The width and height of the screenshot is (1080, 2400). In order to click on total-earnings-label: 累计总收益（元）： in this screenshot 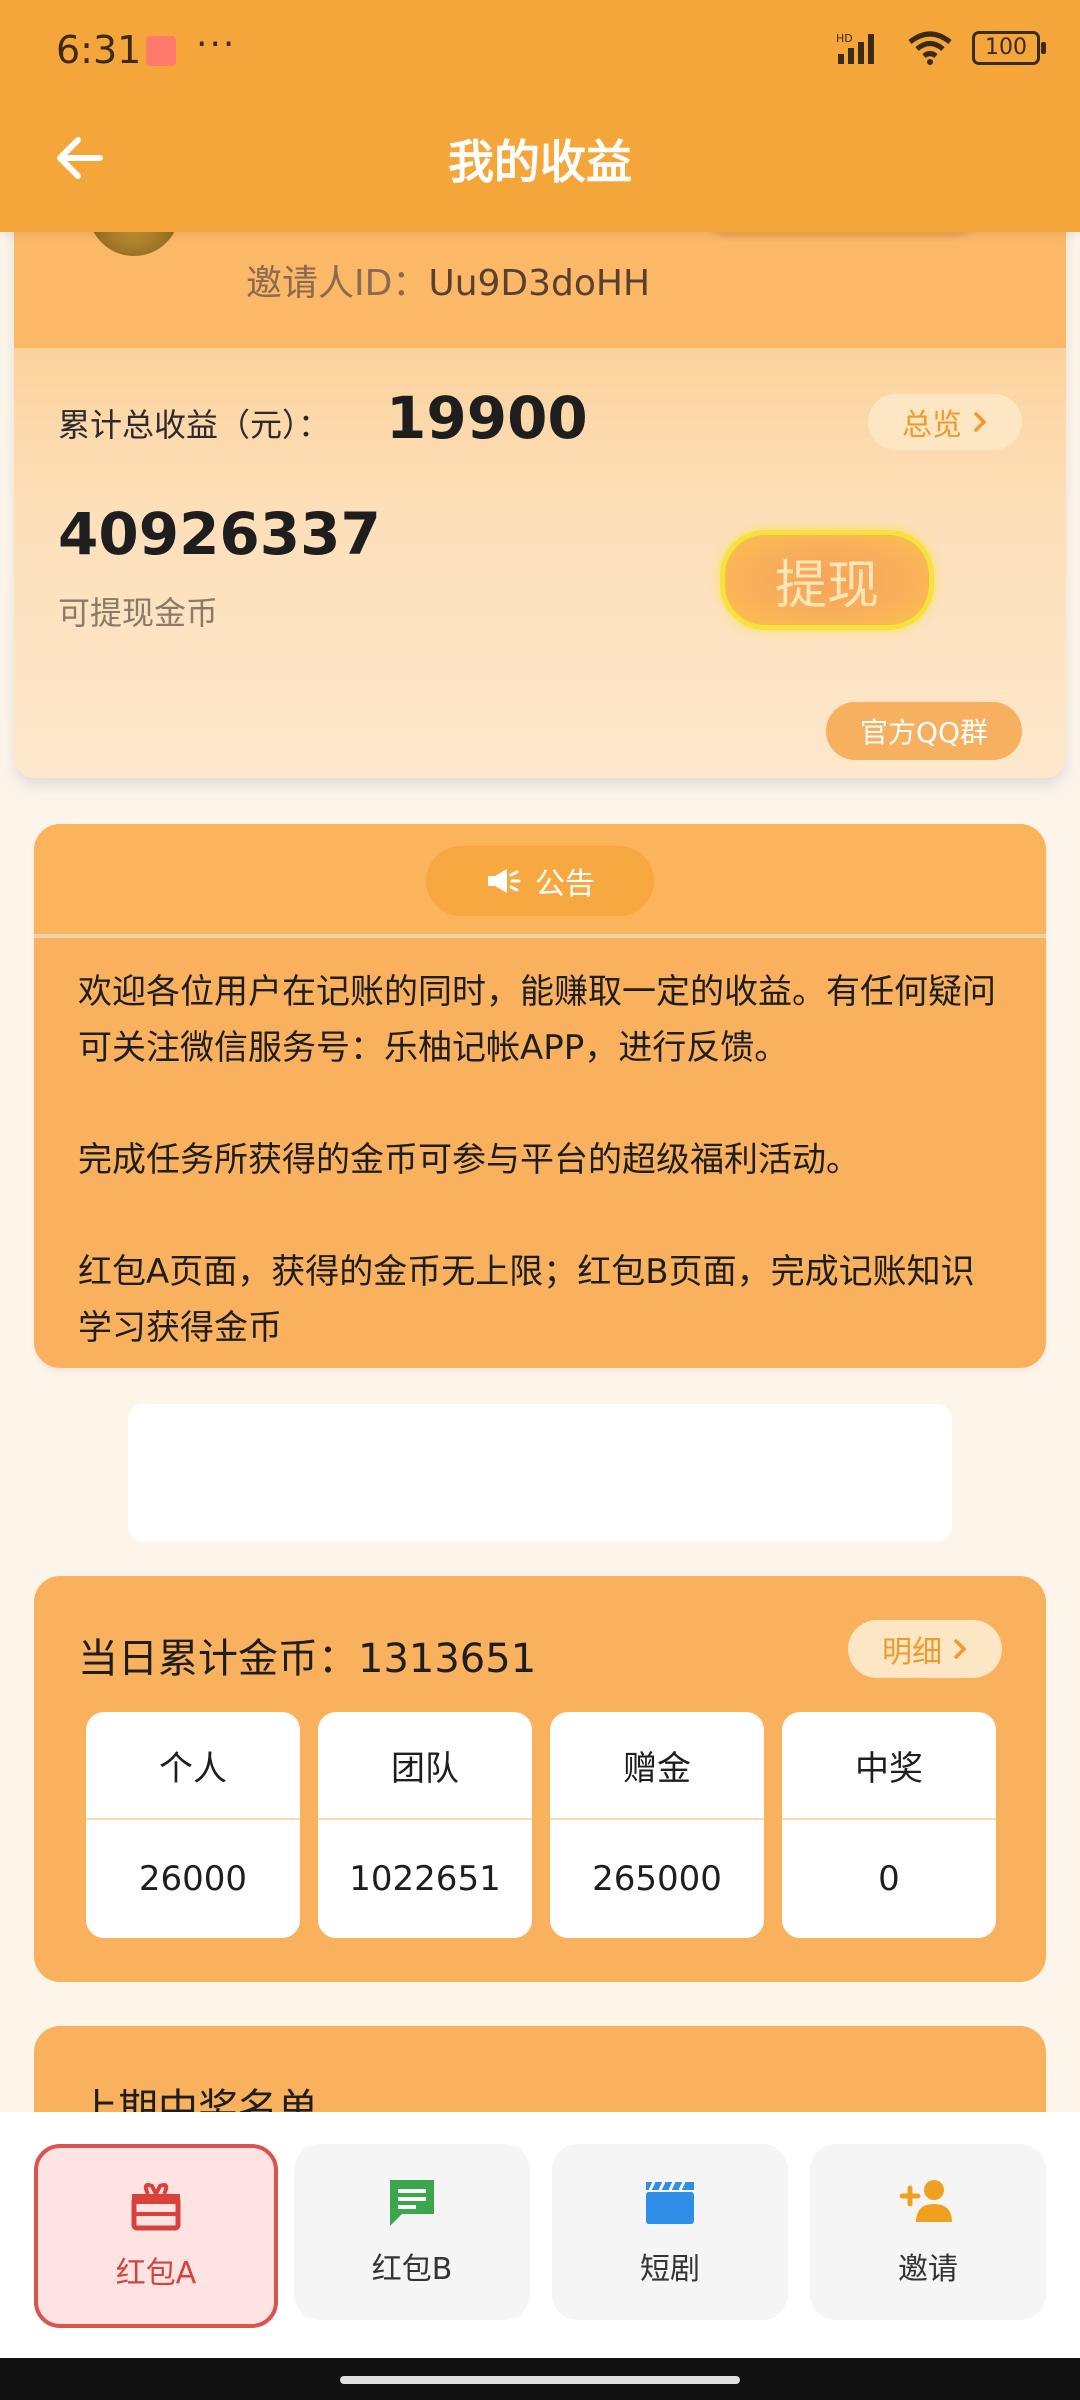, I will do `click(194, 425)`.